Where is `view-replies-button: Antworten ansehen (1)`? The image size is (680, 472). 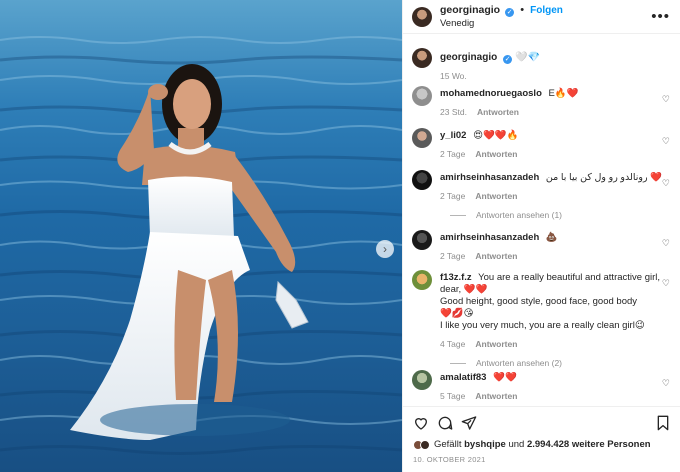 view-replies-button: Antworten ansehen (1) is located at coordinates (541, 215).